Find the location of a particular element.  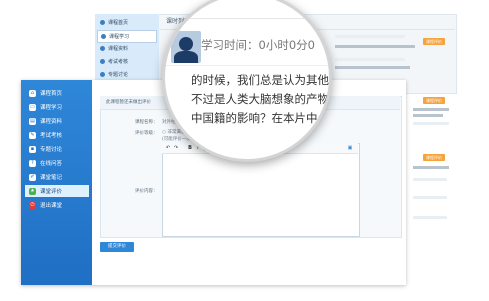

undo-icon: ↶ is located at coordinates (168, 148).